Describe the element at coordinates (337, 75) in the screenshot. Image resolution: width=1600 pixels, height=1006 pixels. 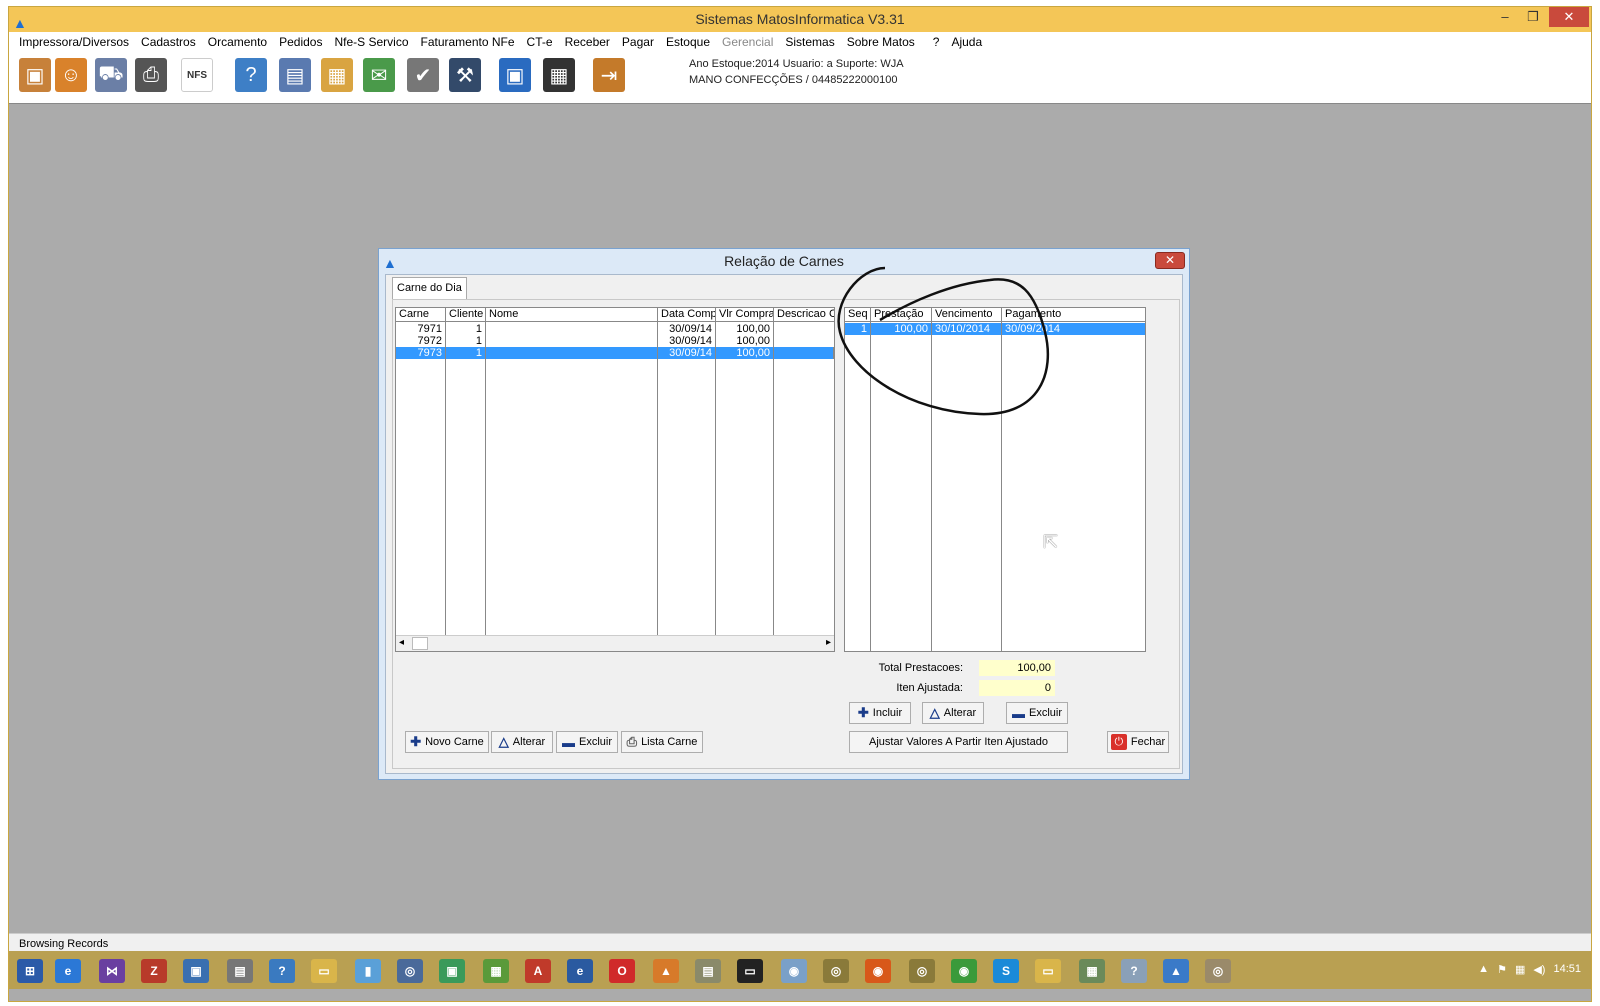
I see `box-icon: ▦` at that location.